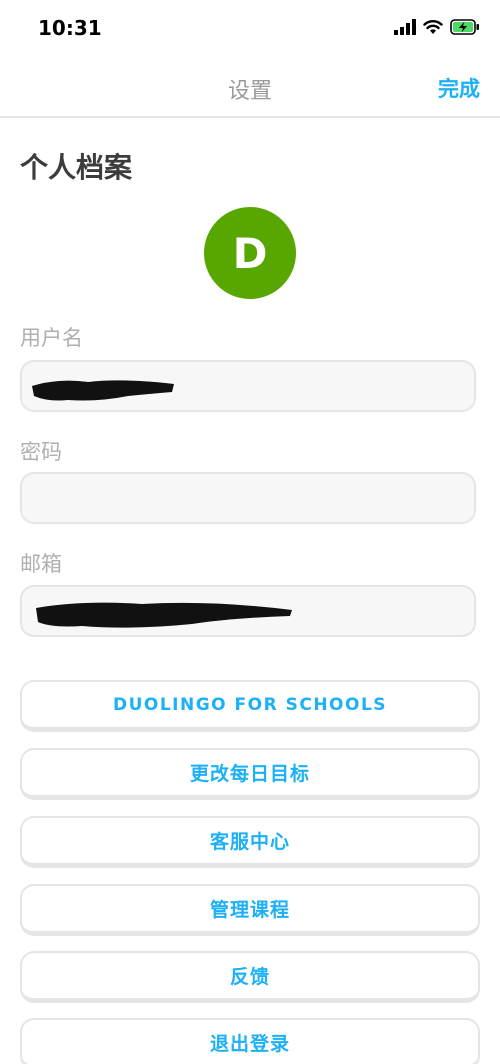 The width and height of the screenshot is (500, 1064). Describe the element at coordinates (250, 842) in the screenshot. I see `help-center-button: 客服中心` at that location.